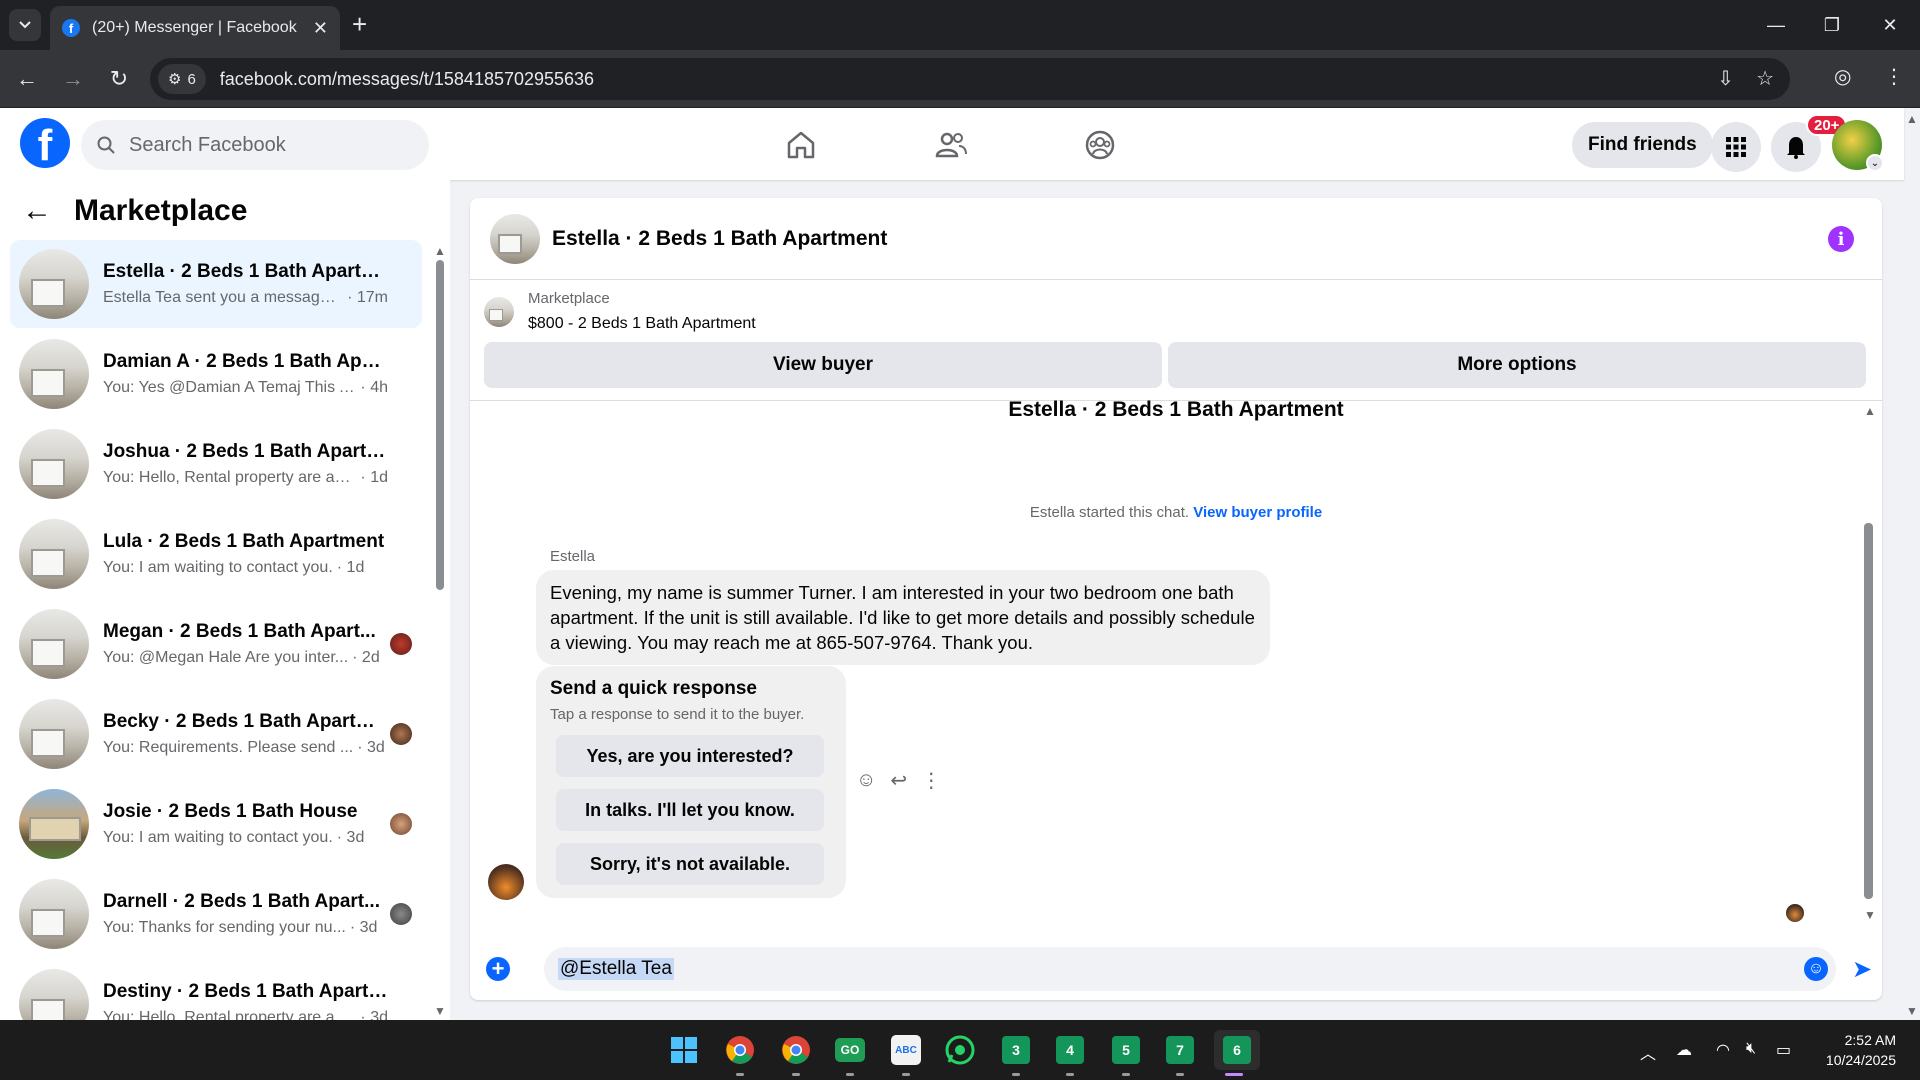  I want to click on scroll-up-arrow: ▲, so click(440, 251).